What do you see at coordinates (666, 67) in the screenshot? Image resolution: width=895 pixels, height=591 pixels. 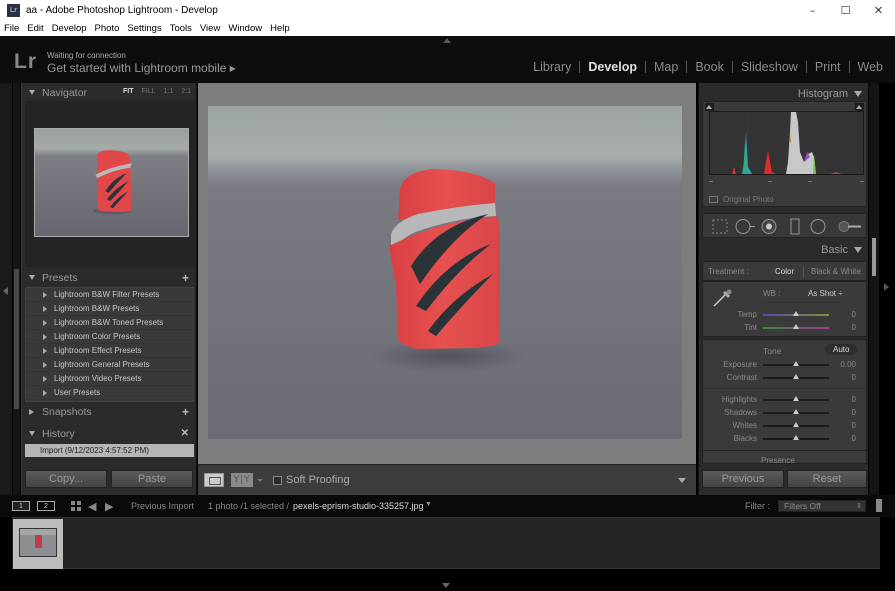 I see `module-map: Map` at bounding box center [666, 67].